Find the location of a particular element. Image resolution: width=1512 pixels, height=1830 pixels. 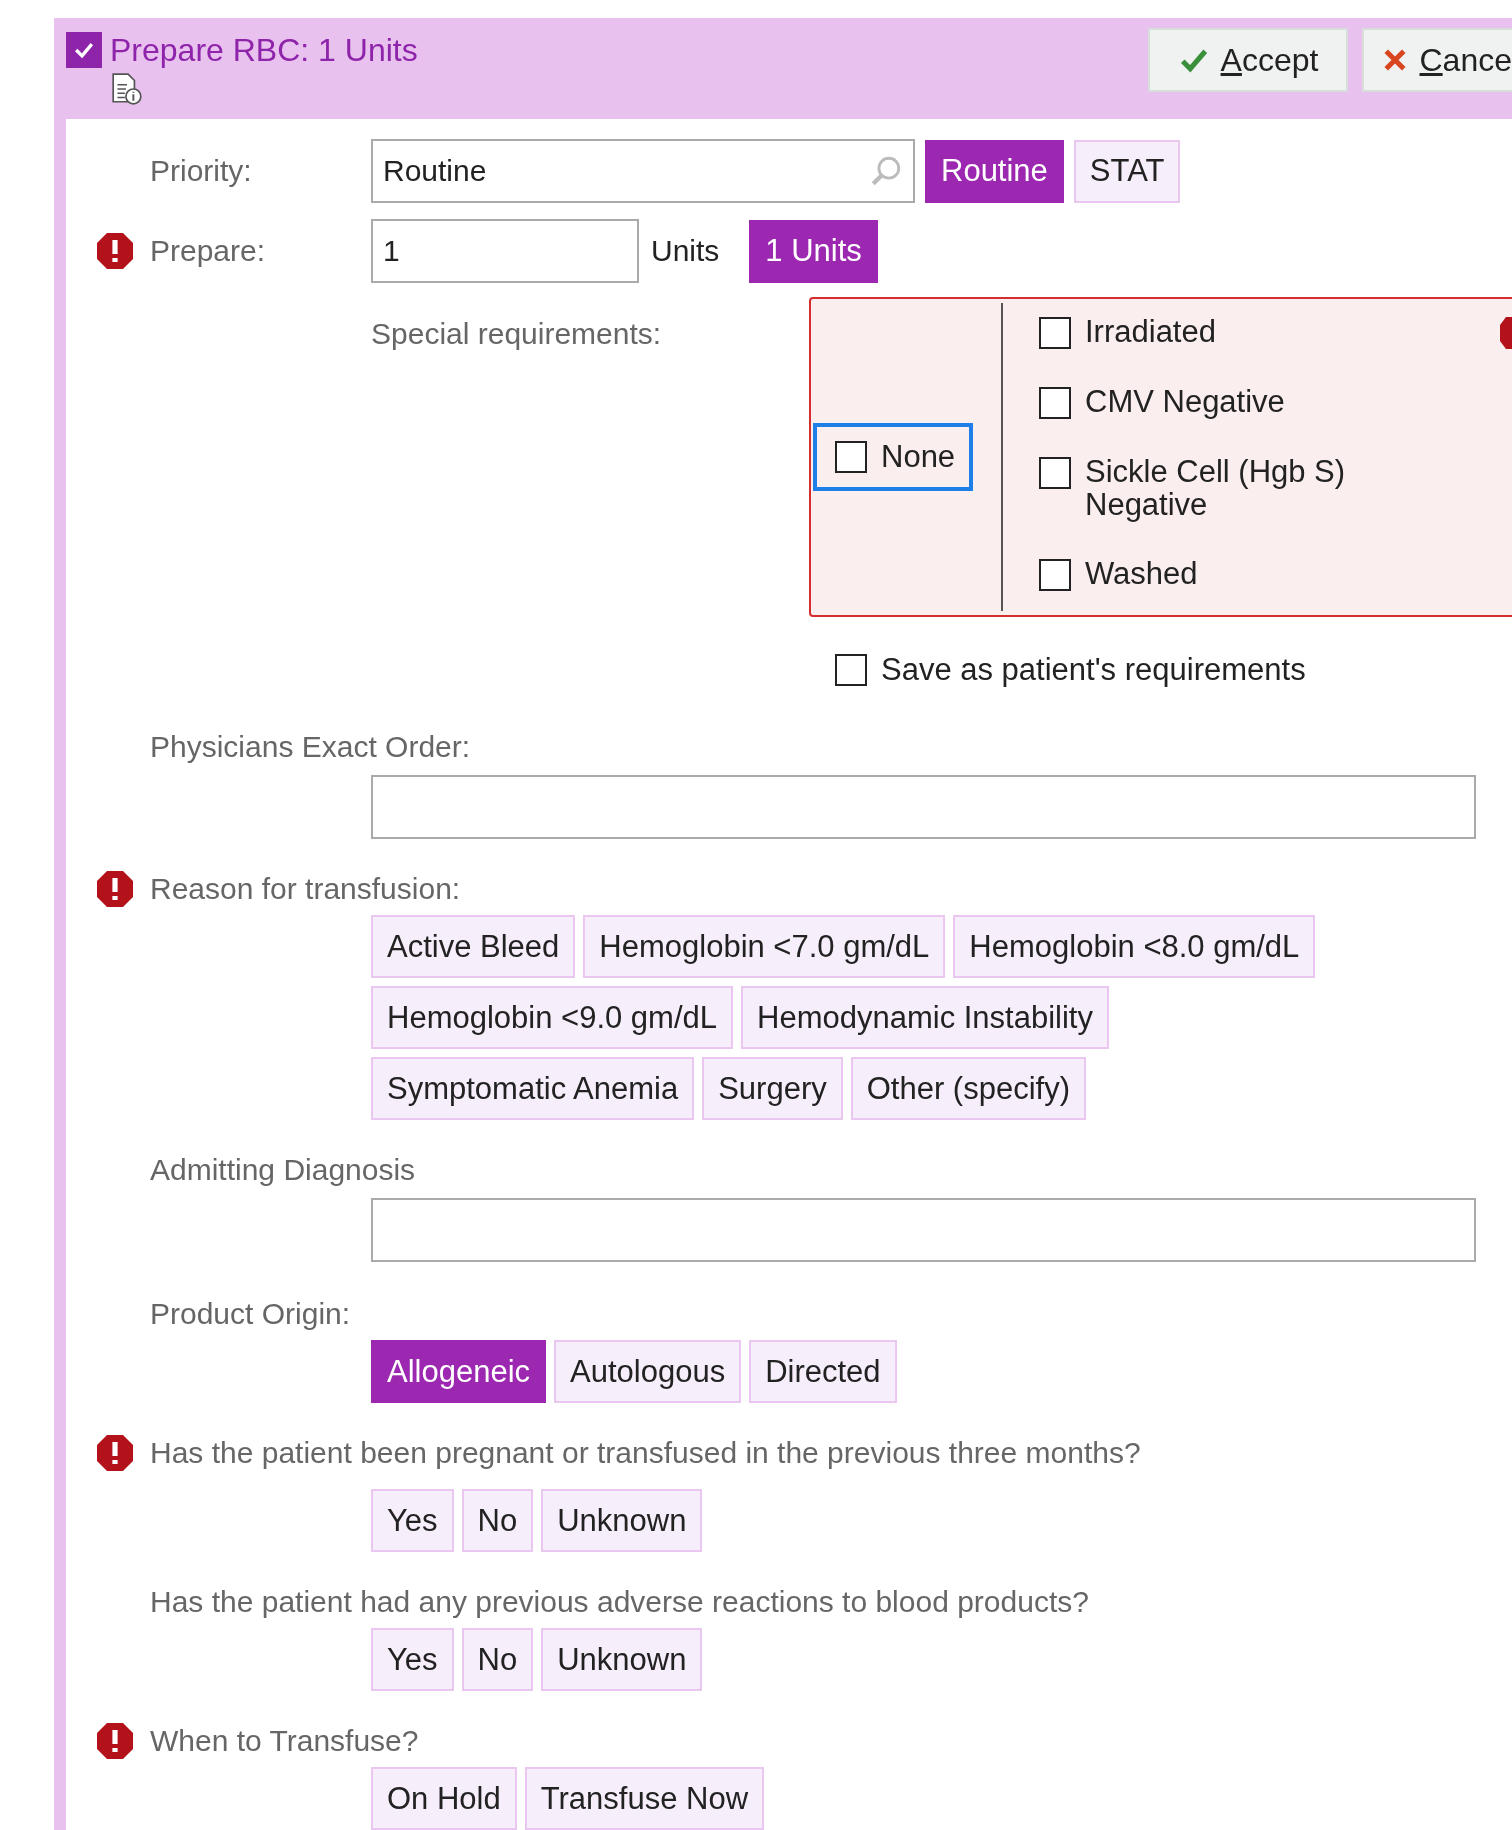

requirement-checkbox: Irradiated is located at coordinates (1212, 332).